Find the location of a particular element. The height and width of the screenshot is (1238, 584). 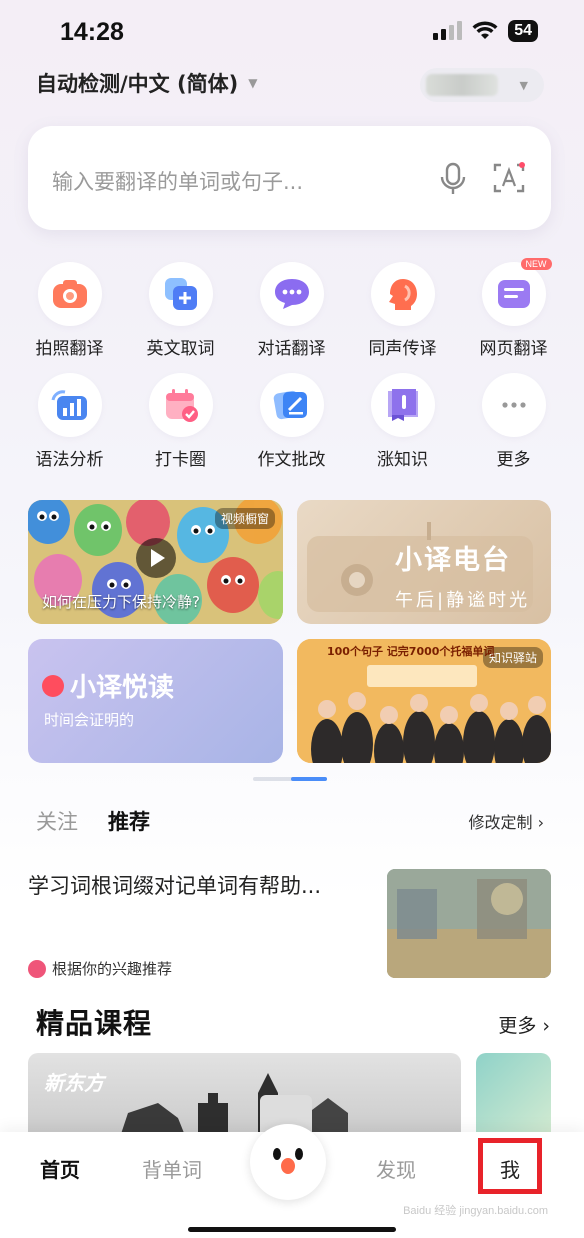

grammar-chart-icon is located at coordinates (69, 405).